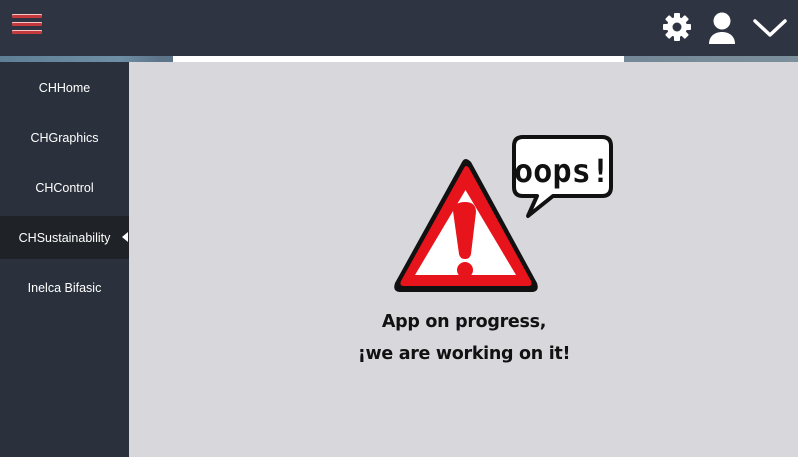  What do you see at coordinates (770, 28) in the screenshot?
I see `chevron-down-icon` at bounding box center [770, 28].